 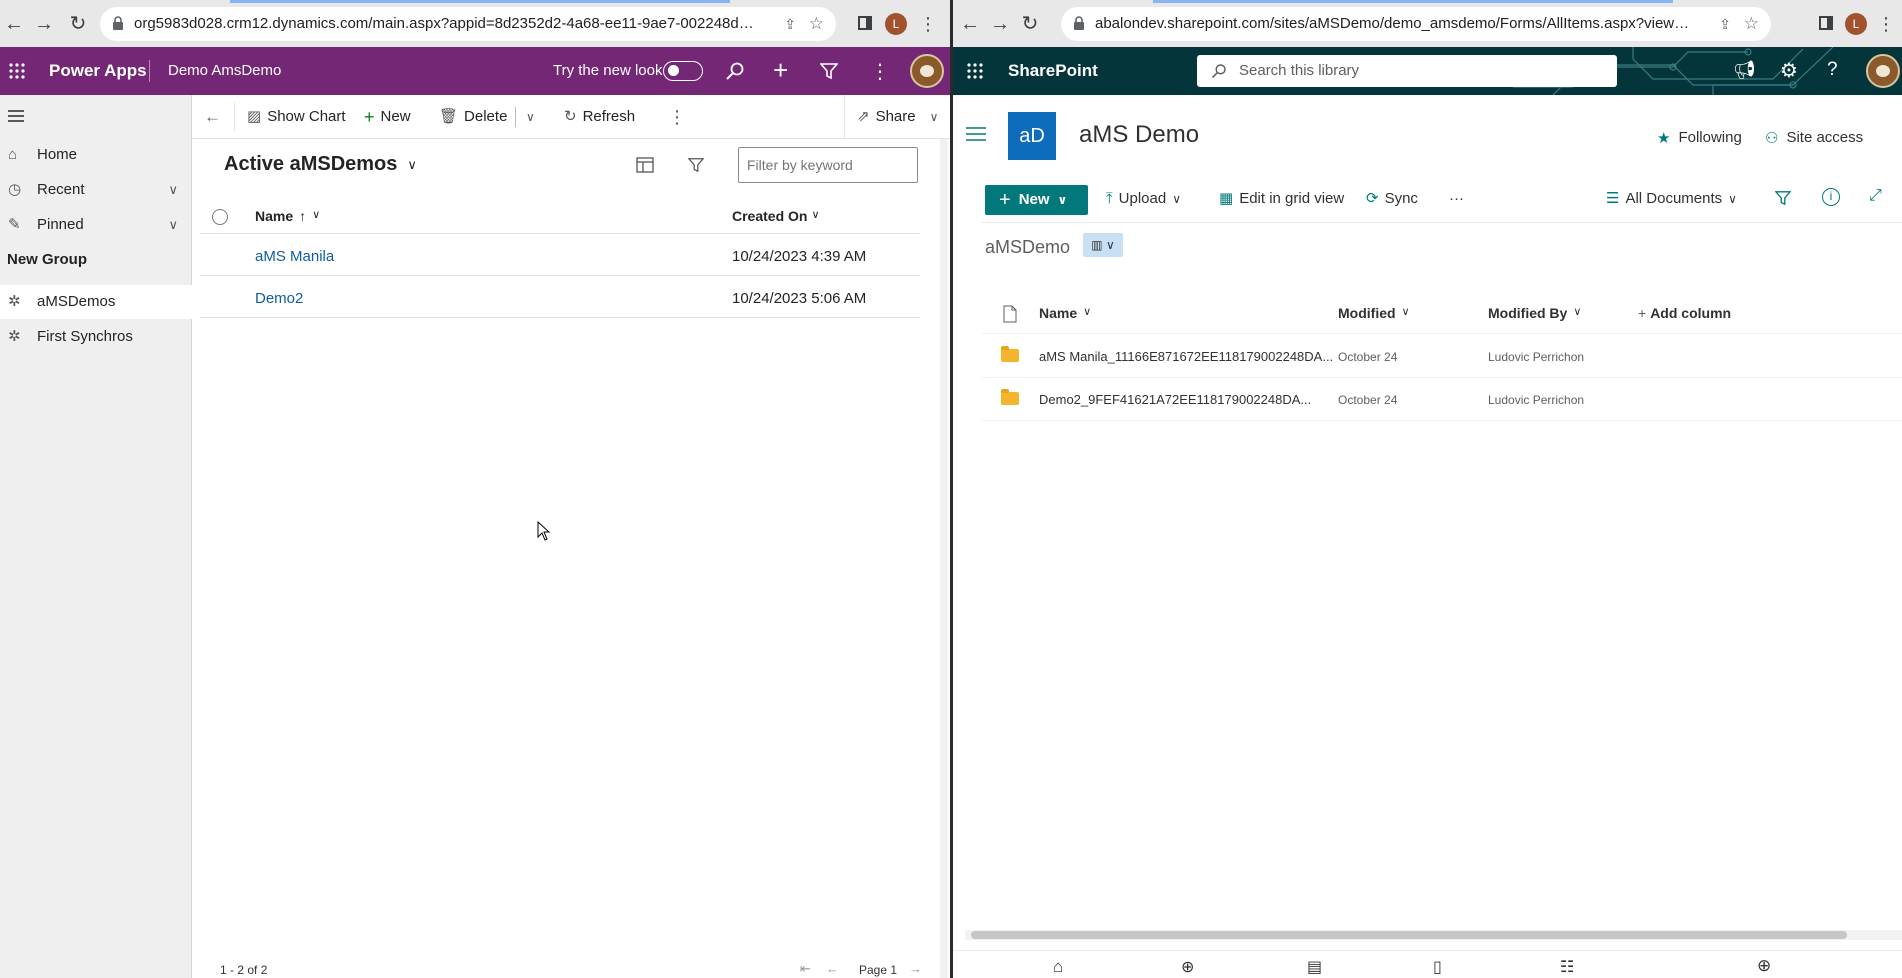 I want to click on column-header-modified-by: Modified By ∨, so click(x=1534, y=313).